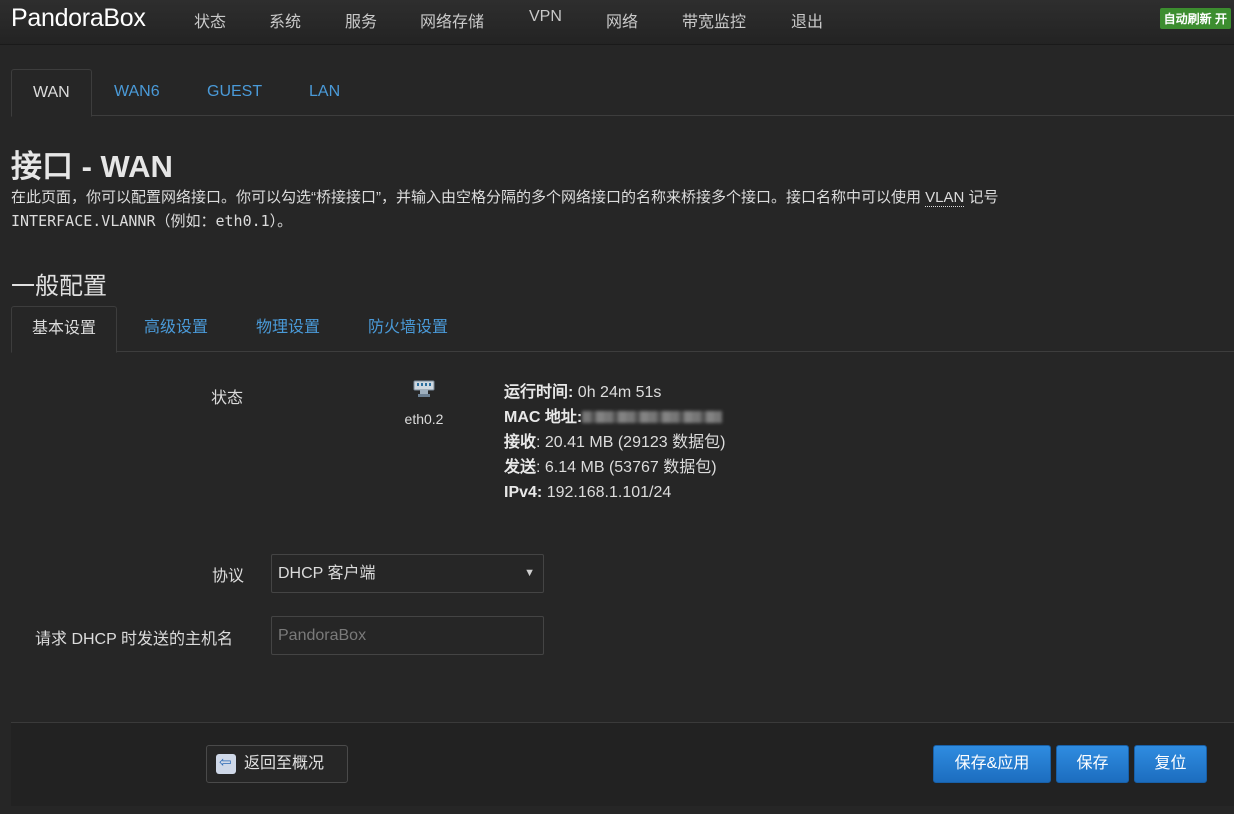 This screenshot has width=1234, height=814. What do you see at coordinates (1092, 764) in the screenshot?
I see `save-button: 保存` at bounding box center [1092, 764].